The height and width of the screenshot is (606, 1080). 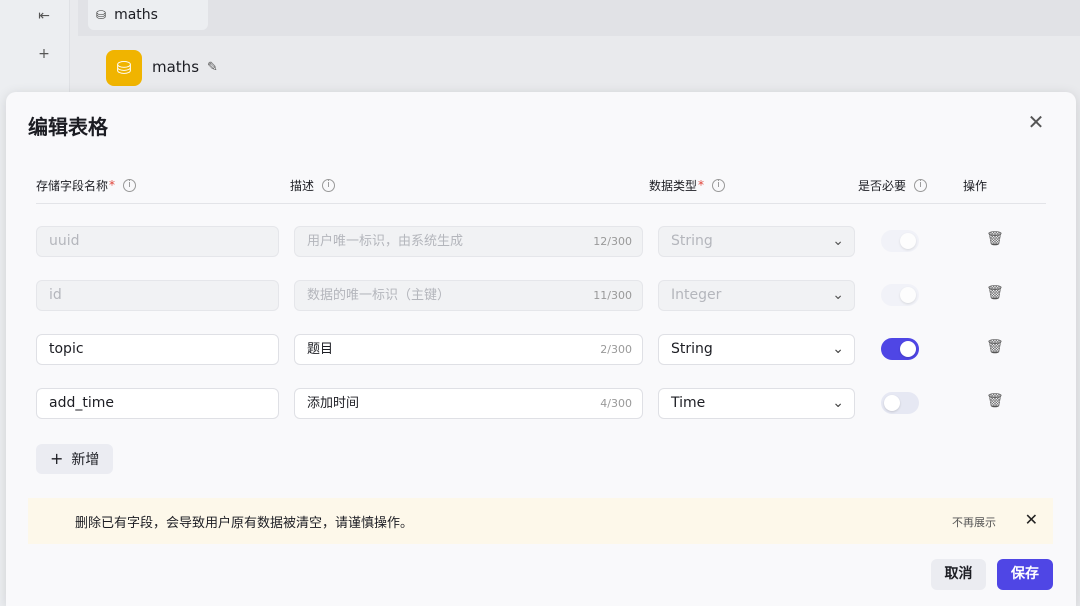 I want to click on table-row: add_time 添加时间 4/300 Time ⌄ 🗑, so click(x=541, y=404).